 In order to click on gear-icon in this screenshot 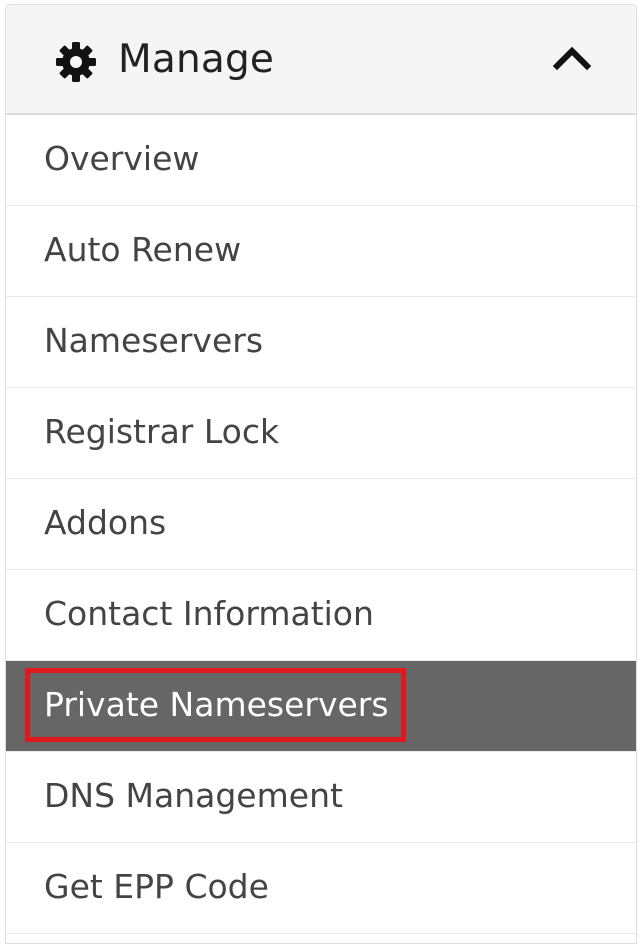, I will do `click(76, 62)`.